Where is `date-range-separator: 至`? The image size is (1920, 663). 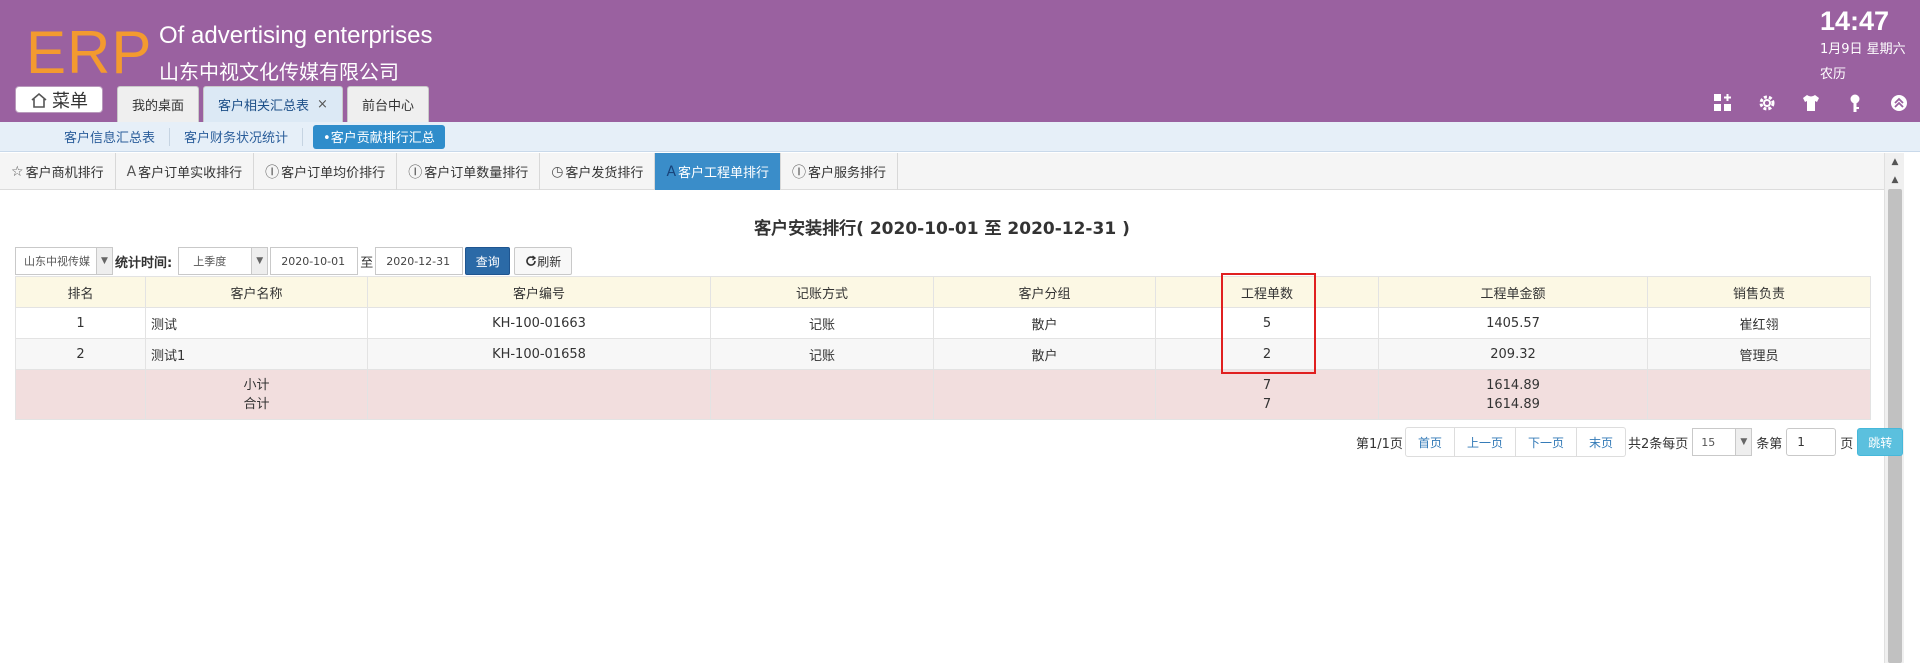 date-range-separator: 至 is located at coordinates (367, 263).